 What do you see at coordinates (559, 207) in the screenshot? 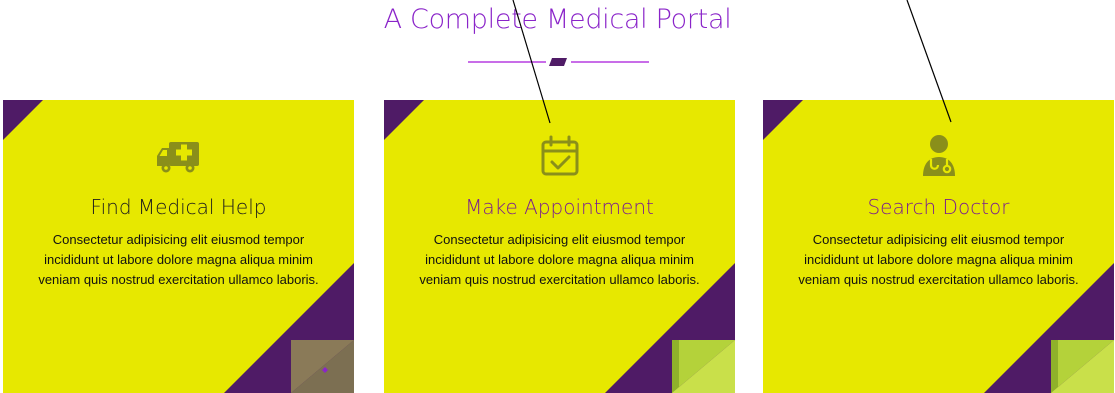
I see `card-title: Make Appointment` at bounding box center [559, 207].